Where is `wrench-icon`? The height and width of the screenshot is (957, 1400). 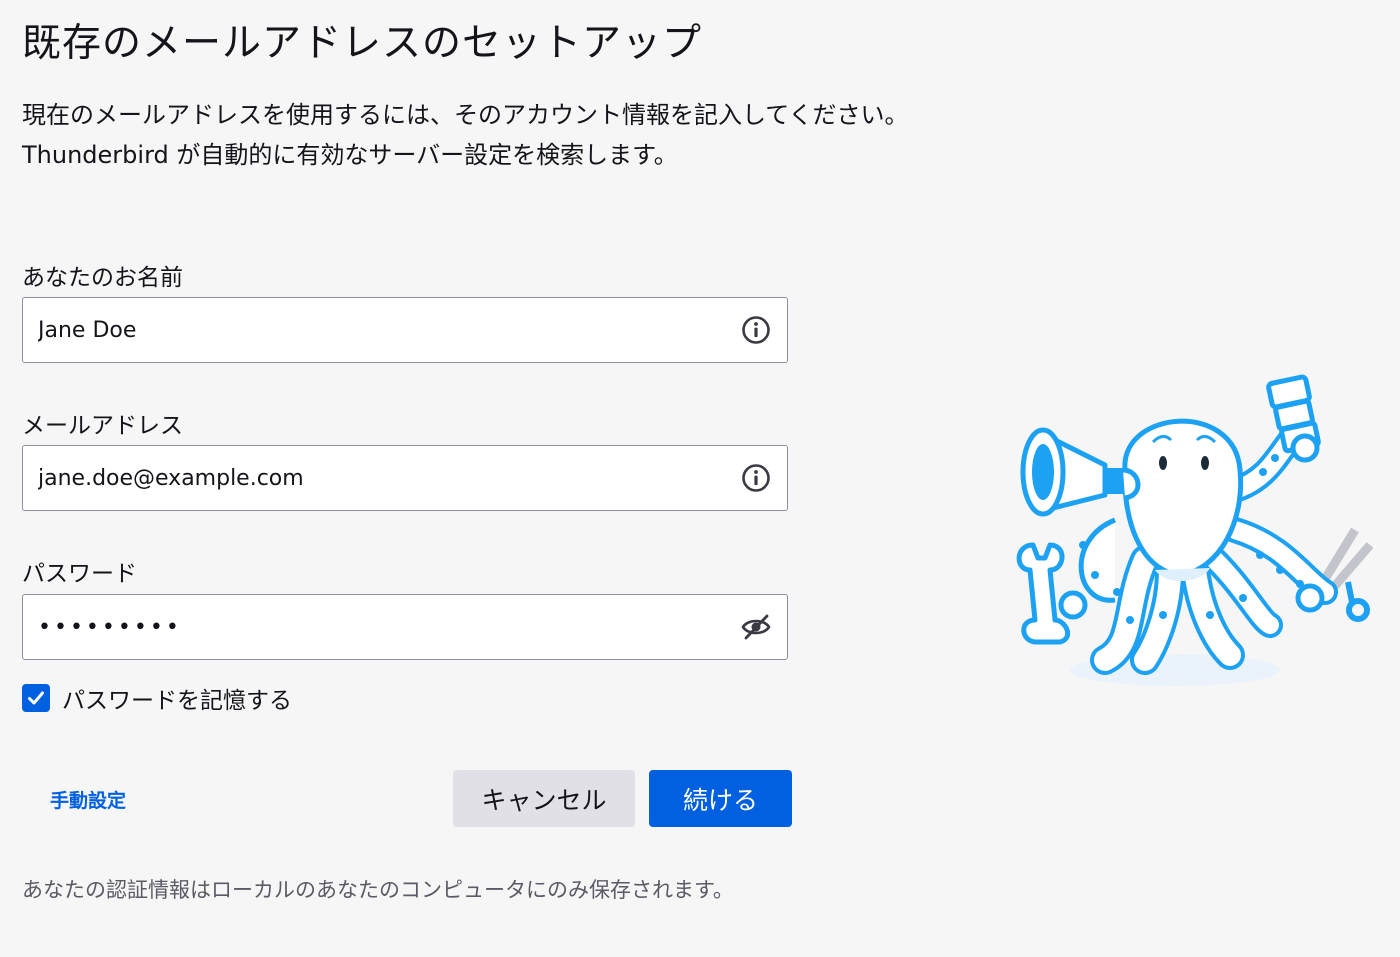
wrench-icon is located at coordinates (1043, 593).